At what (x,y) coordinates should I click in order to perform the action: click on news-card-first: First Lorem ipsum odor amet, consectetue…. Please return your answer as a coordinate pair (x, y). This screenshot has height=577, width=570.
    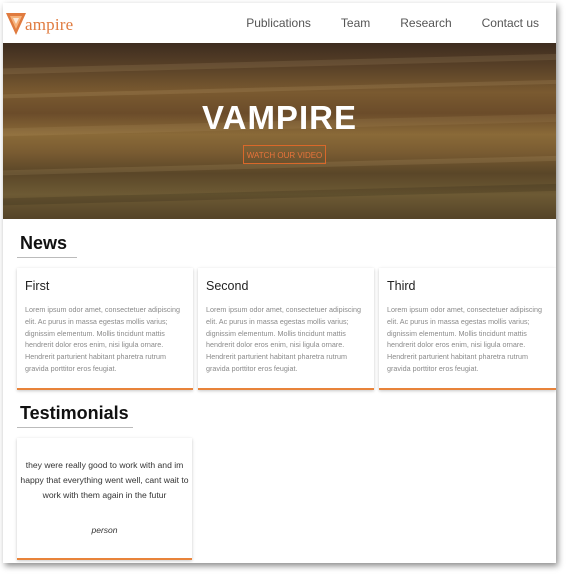
    Looking at the image, I should click on (105, 329).